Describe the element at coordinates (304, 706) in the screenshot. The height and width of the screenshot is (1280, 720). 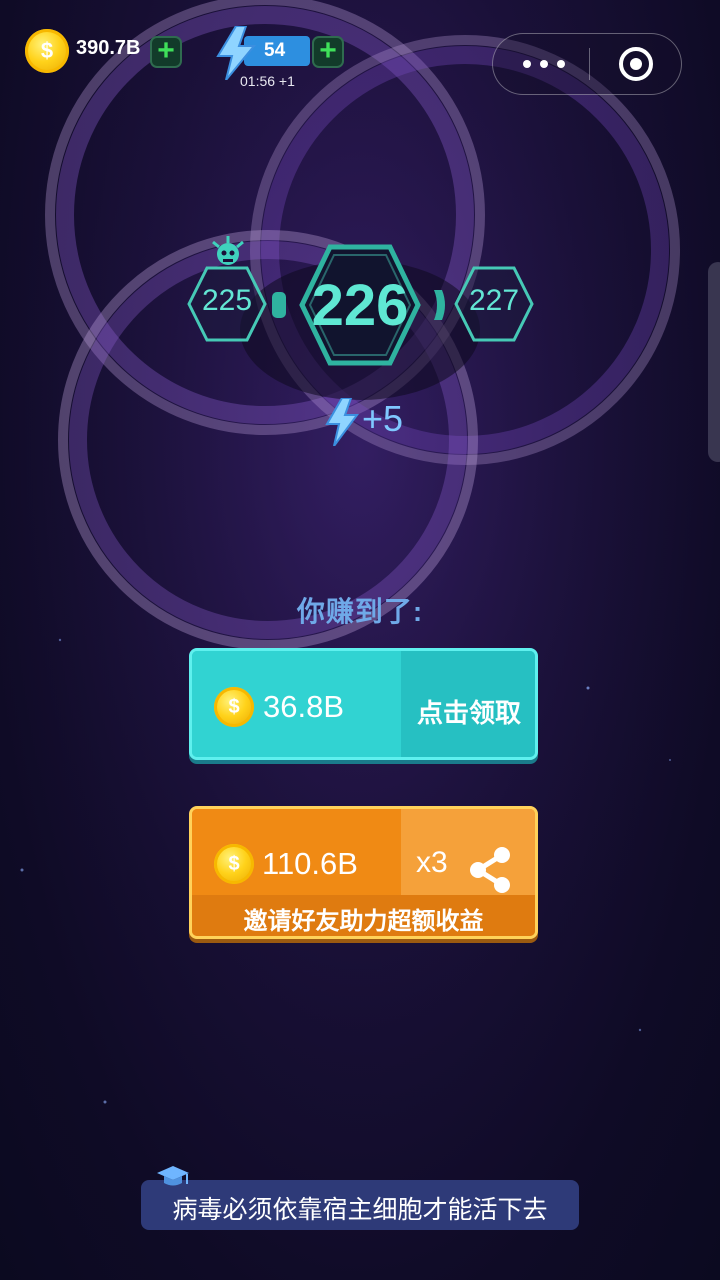
I see `claim-amount: 36.8B` at that location.